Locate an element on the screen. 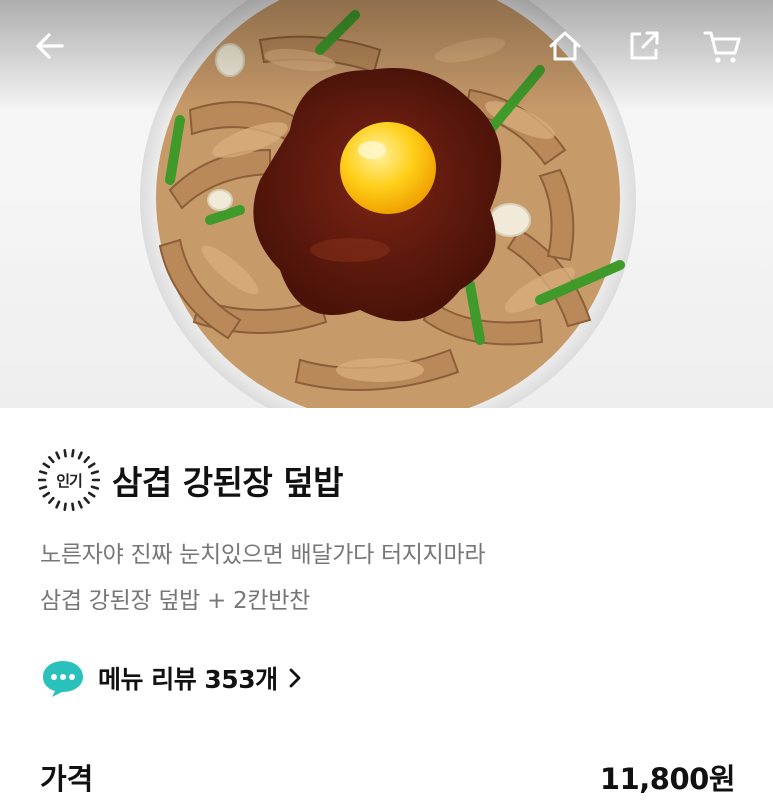 The width and height of the screenshot is (773, 812). share-button is located at coordinates (644, 46).